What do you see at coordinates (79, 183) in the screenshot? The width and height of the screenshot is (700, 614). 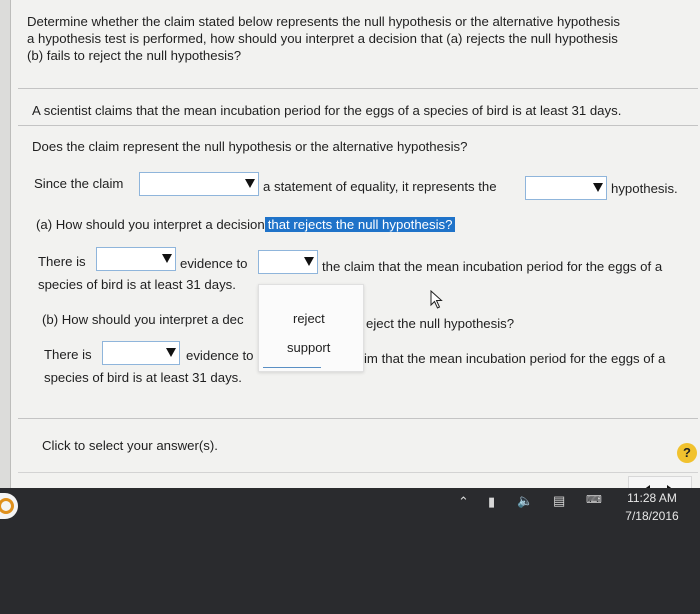 I see `since-prefix: Since the claim` at bounding box center [79, 183].